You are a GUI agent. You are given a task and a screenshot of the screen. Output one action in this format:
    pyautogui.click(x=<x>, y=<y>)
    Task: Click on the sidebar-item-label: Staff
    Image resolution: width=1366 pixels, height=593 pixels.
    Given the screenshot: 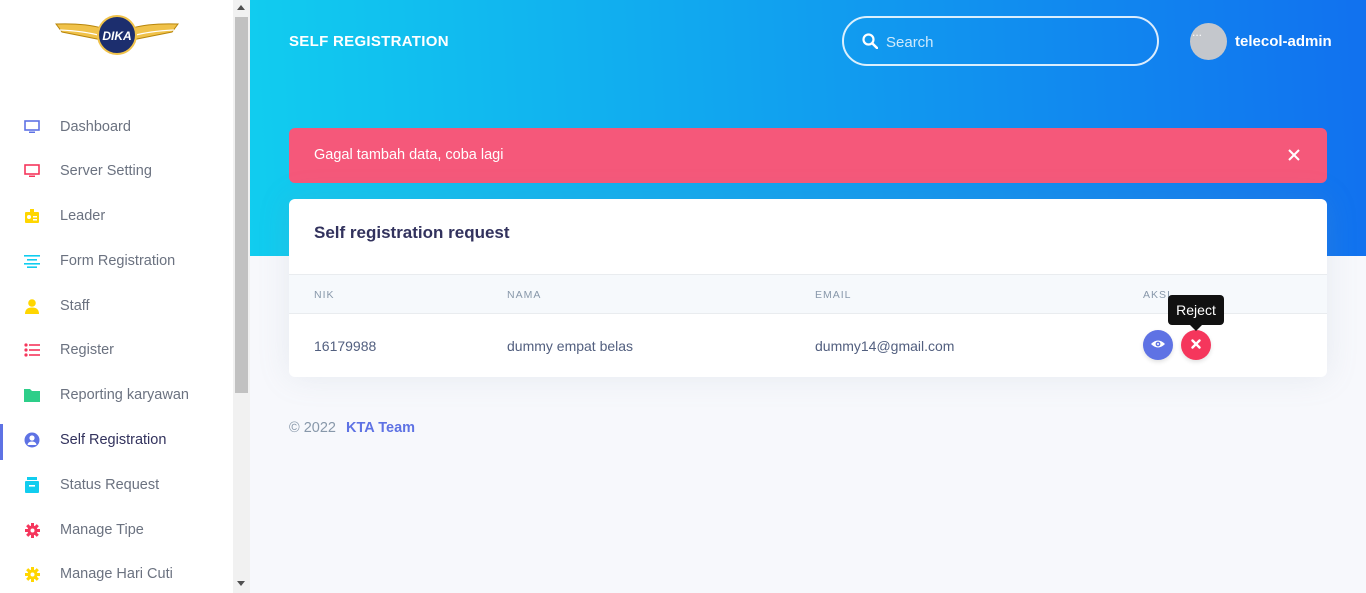 What is the action you would take?
    pyautogui.click(x=75, y=306)
    